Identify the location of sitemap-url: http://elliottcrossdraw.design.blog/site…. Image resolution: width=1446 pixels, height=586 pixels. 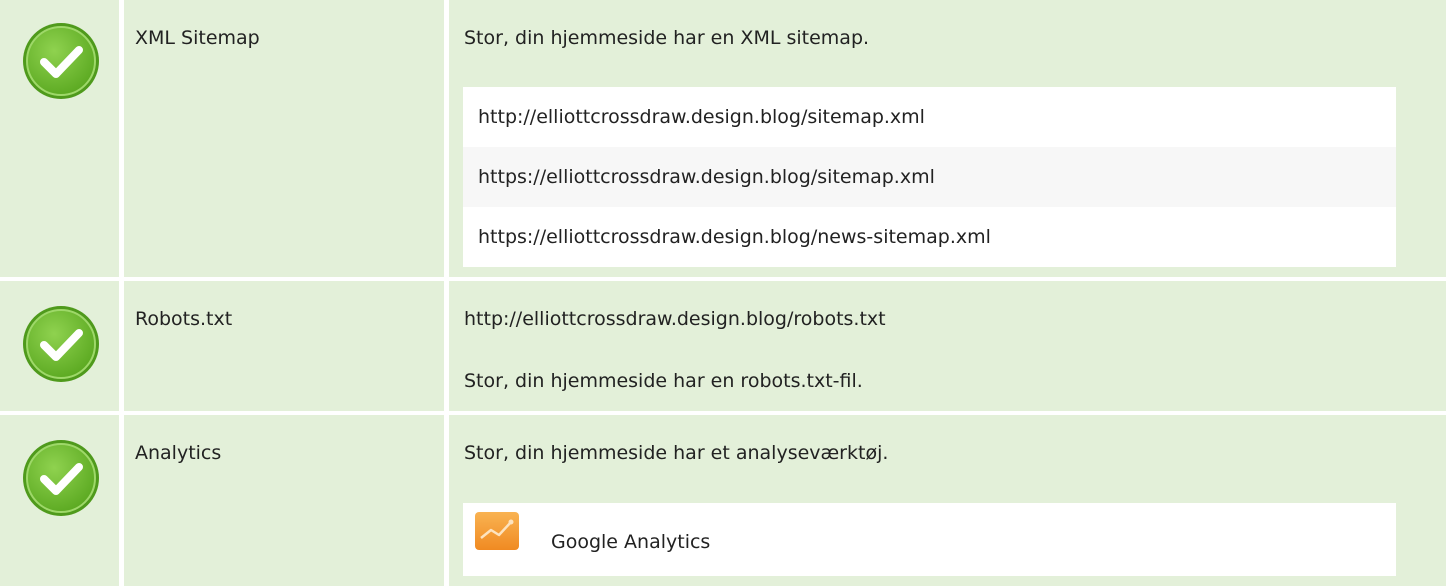
(701, 117).